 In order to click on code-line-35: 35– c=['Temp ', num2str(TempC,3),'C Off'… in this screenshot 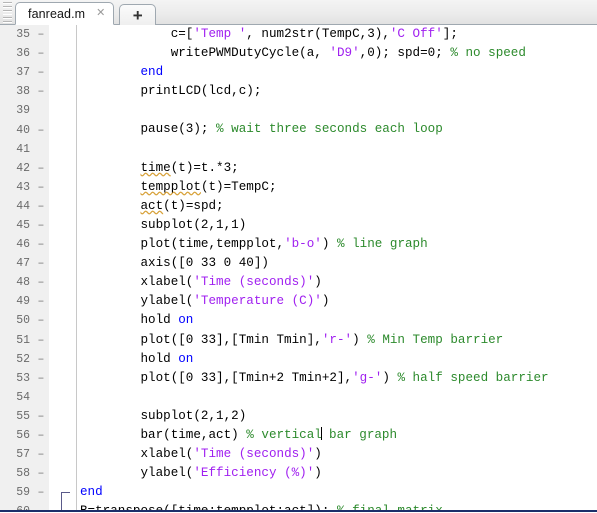, I will do `click(298, 35)`.